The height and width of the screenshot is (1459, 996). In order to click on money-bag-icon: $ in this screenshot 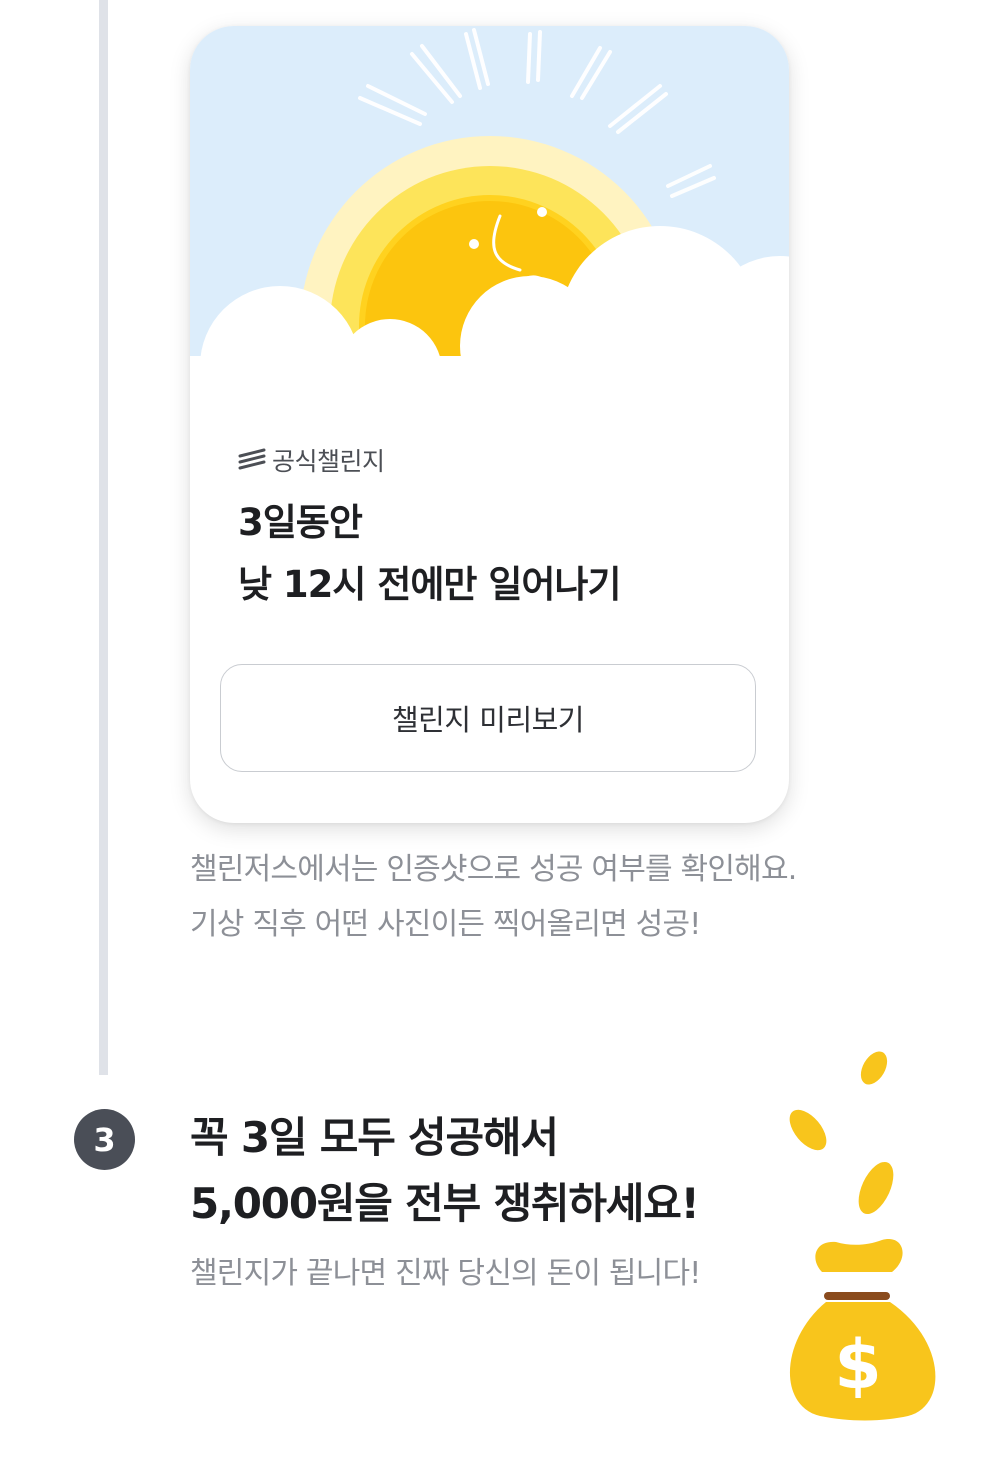, I will do `click(862, 1236)`.